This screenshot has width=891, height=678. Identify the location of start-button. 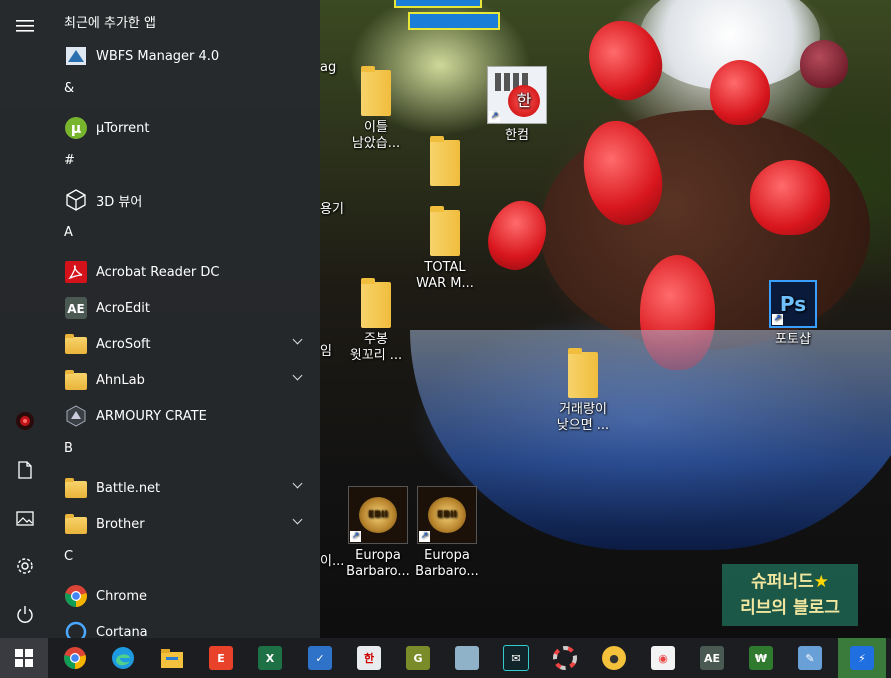
(24, 658).